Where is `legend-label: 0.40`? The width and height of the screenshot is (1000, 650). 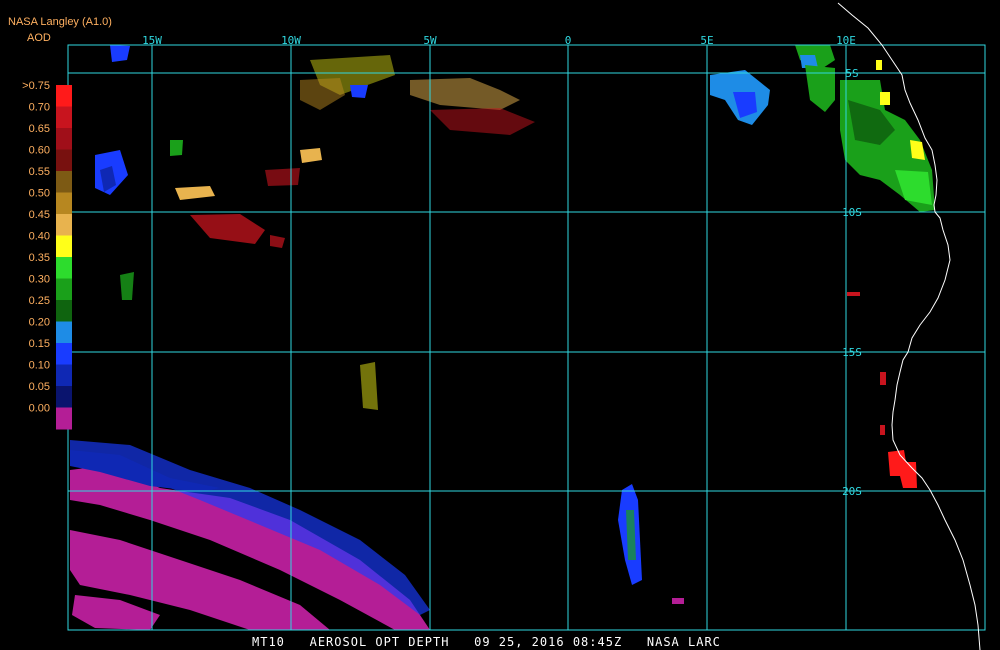
legend-label: 0.40 is located at coordinates (39, 237).